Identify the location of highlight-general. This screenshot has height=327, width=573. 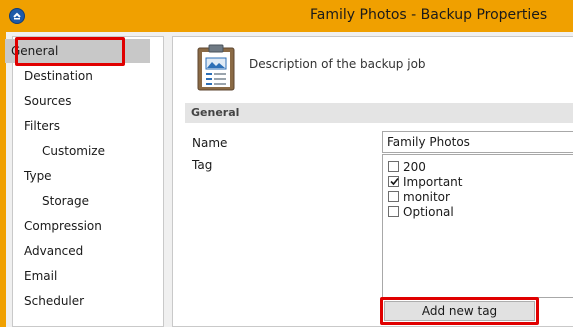
(70, 51).